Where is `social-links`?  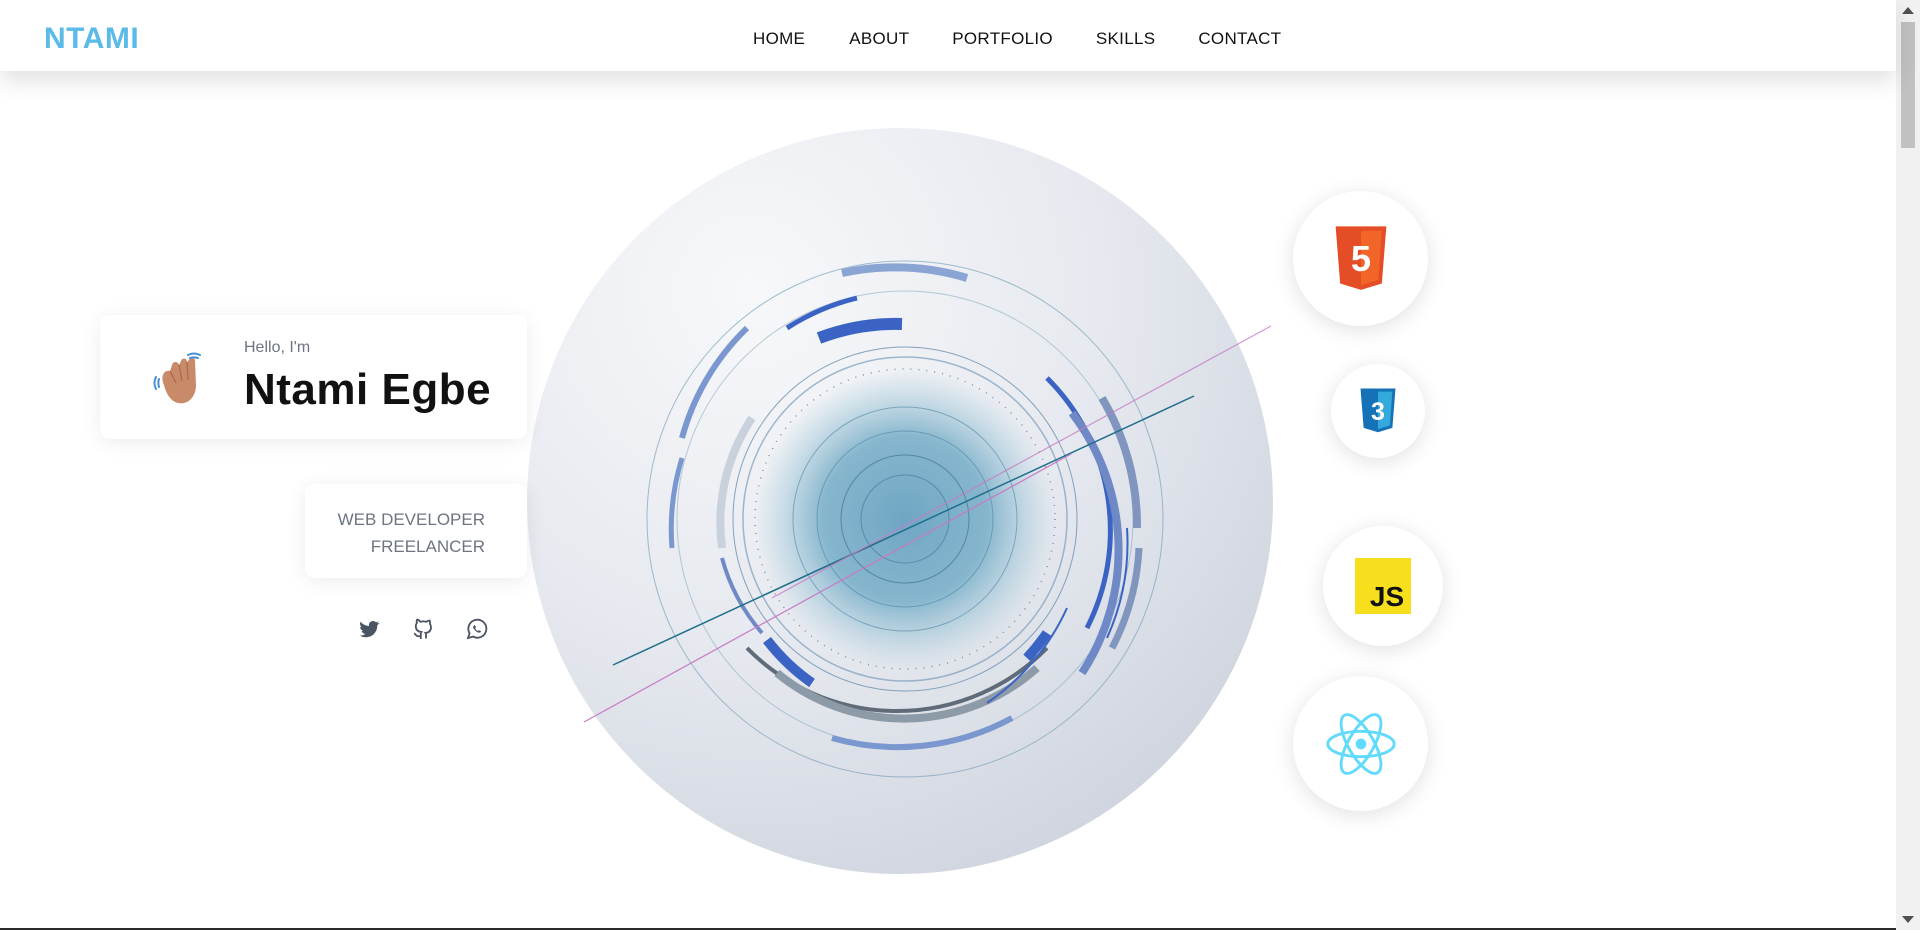
social-links is located at coordinates (423, 629).